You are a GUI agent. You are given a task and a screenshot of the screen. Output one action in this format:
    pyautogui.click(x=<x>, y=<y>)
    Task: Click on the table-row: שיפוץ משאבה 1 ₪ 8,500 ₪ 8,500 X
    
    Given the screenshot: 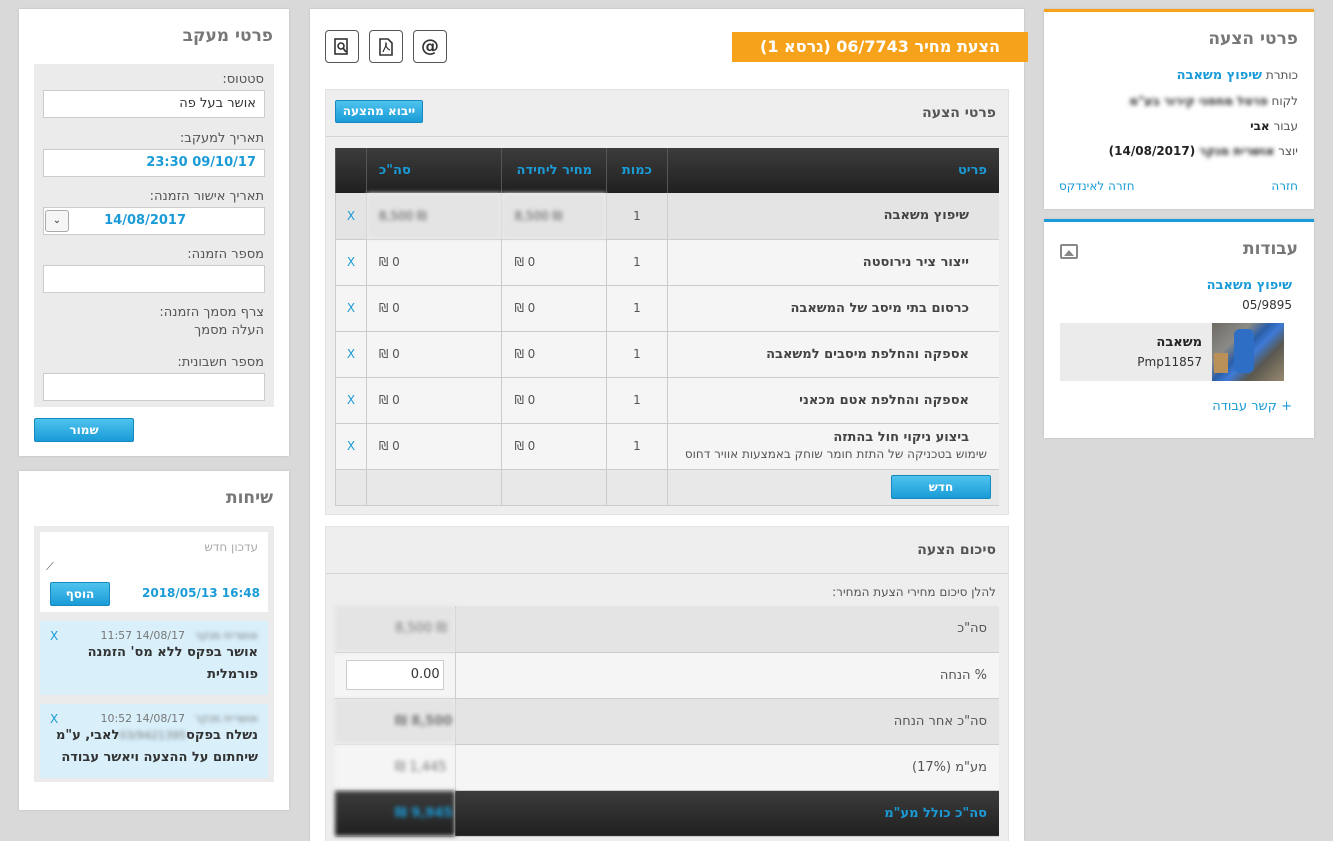 What is the action you would take?
    pyautogui.click(x=667, y=216)
    